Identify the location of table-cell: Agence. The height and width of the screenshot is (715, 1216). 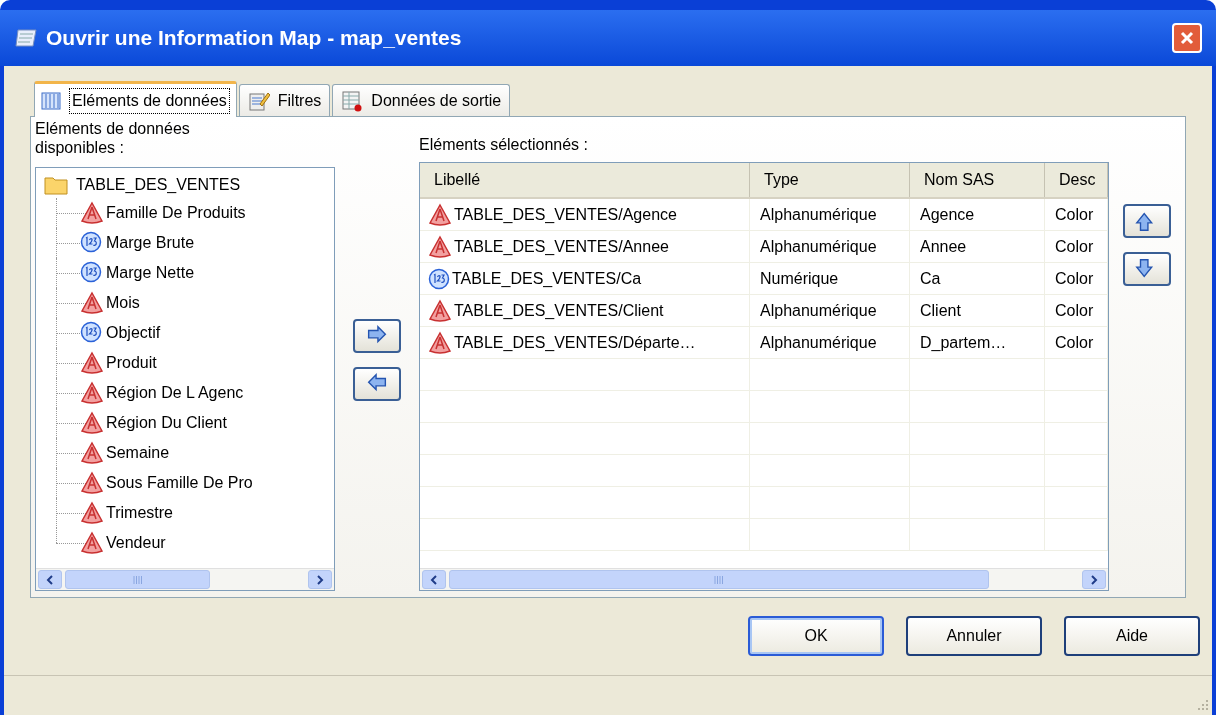
(977, 214).